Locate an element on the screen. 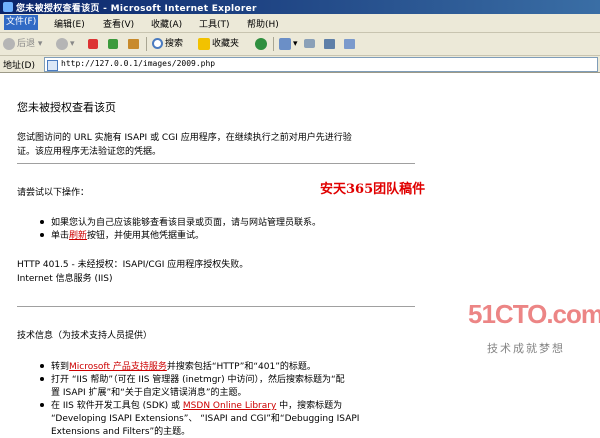  site-slogan: 技术成就梦想 is located at coordinates (526, 348).